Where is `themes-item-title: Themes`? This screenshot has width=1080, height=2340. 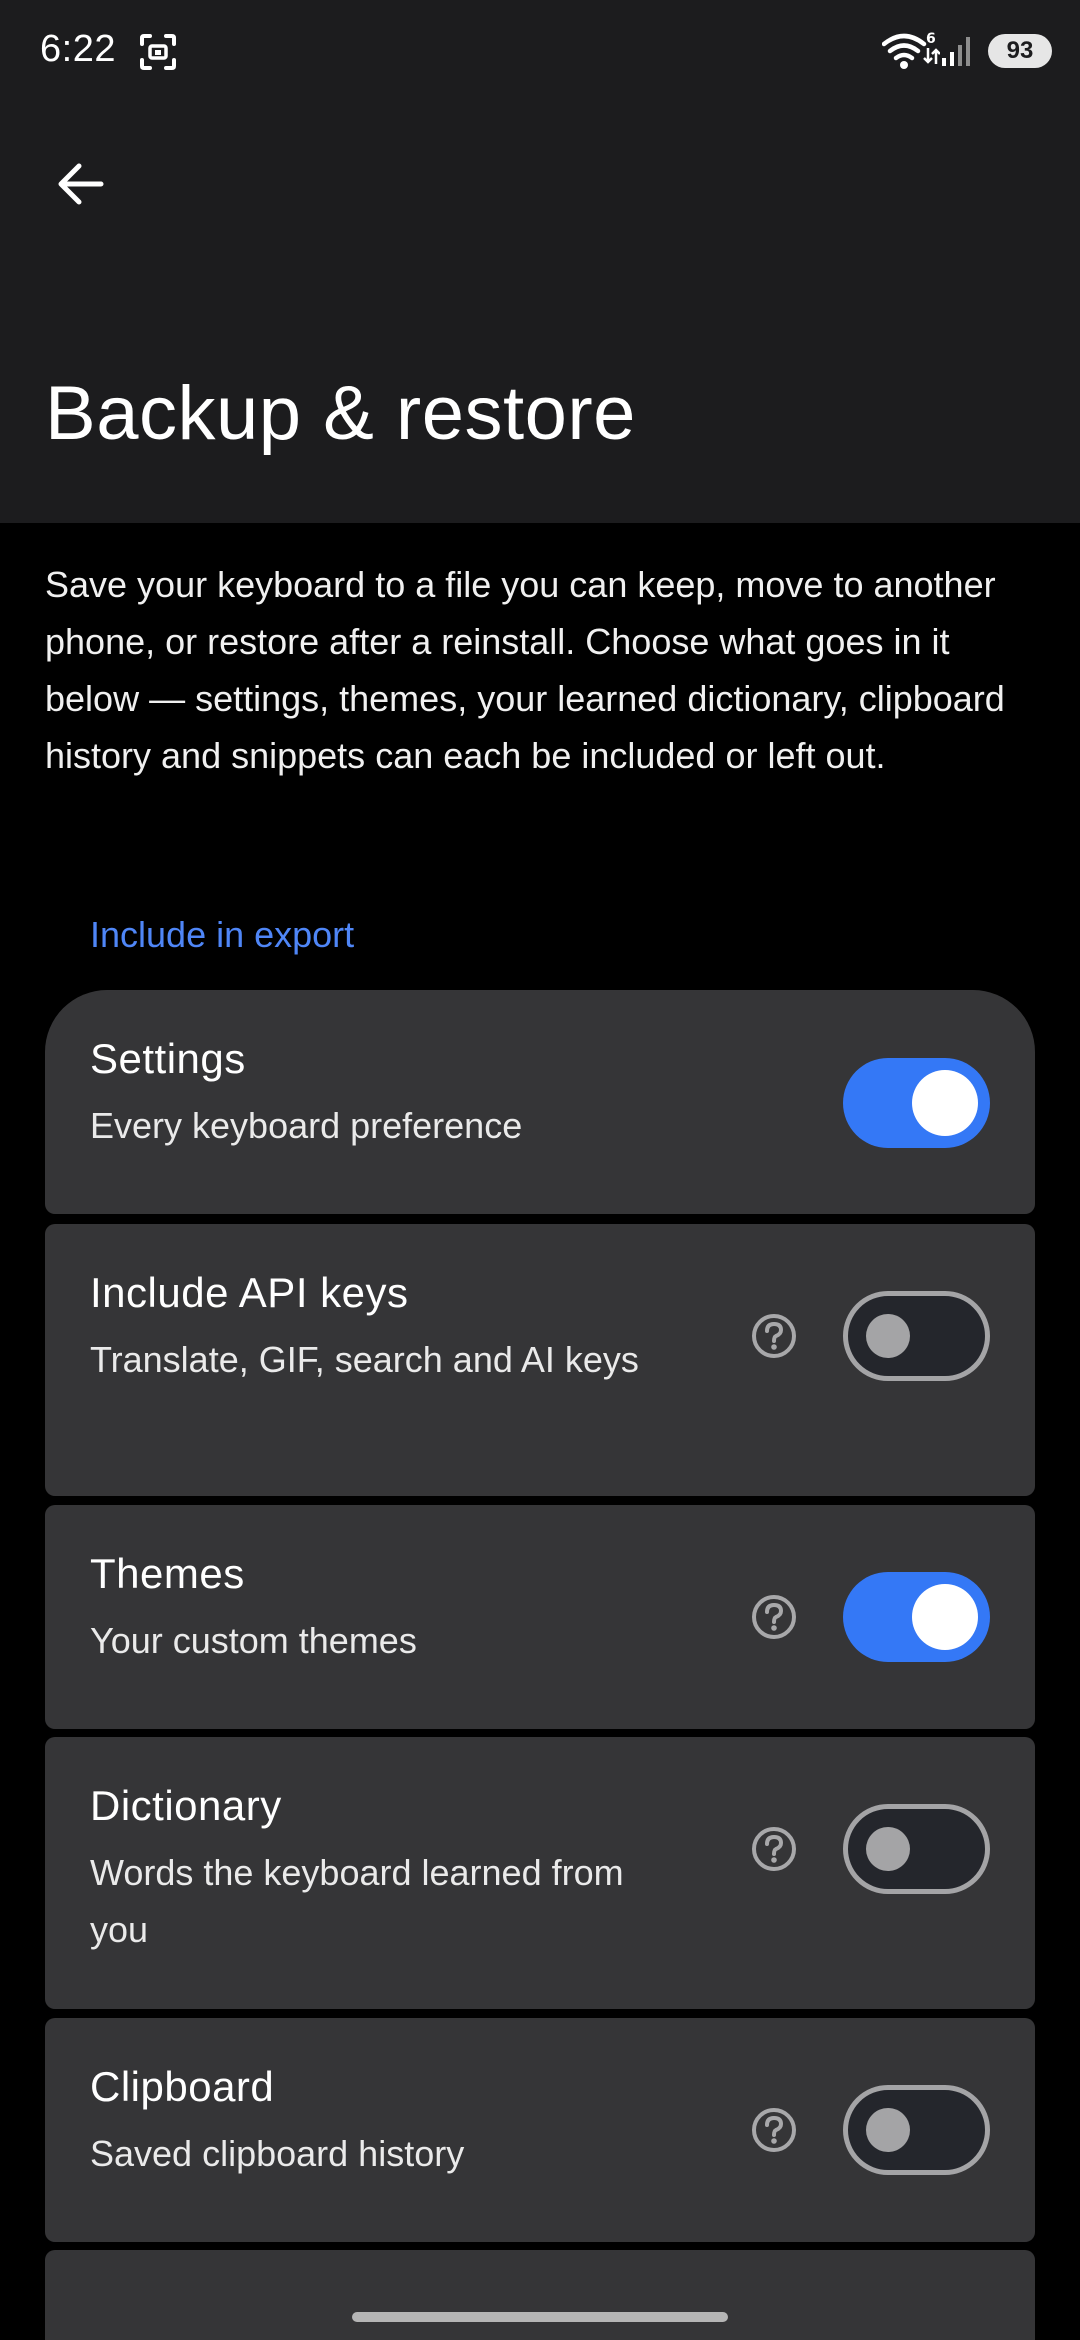 themes-item-title: Themes is located at coordinates (167, 1573).